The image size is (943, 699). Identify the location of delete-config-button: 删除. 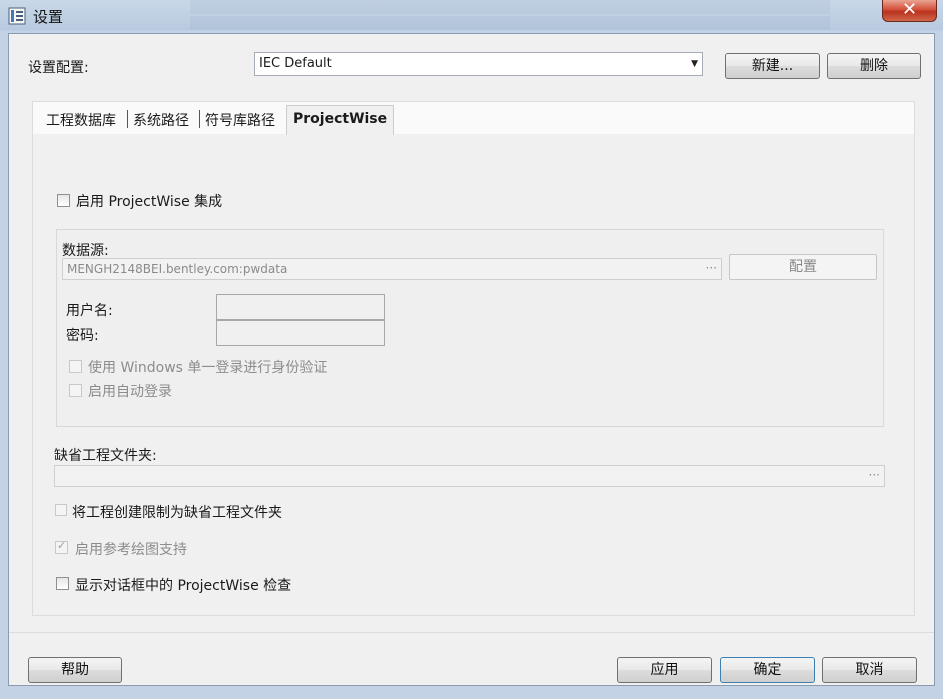
(874, 66).